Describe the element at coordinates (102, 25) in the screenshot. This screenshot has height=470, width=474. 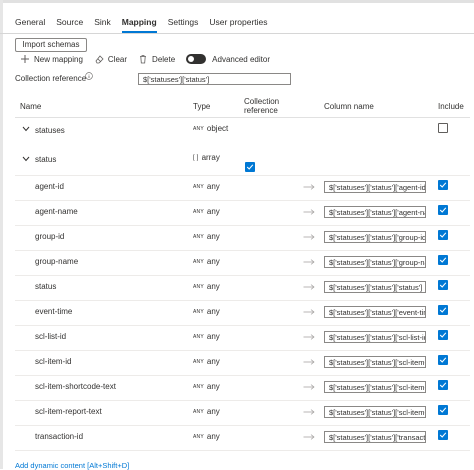
I see `tab-sink: Sink` at that location.